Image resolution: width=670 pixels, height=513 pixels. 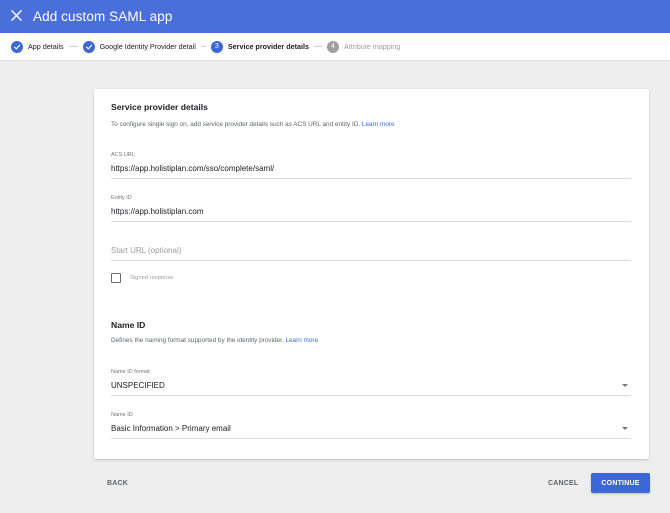 What do you see at coordinates (138, 385) in the screenshot?
I see `select-value: UNSPECIFIED` at bounding box center [138, 385].